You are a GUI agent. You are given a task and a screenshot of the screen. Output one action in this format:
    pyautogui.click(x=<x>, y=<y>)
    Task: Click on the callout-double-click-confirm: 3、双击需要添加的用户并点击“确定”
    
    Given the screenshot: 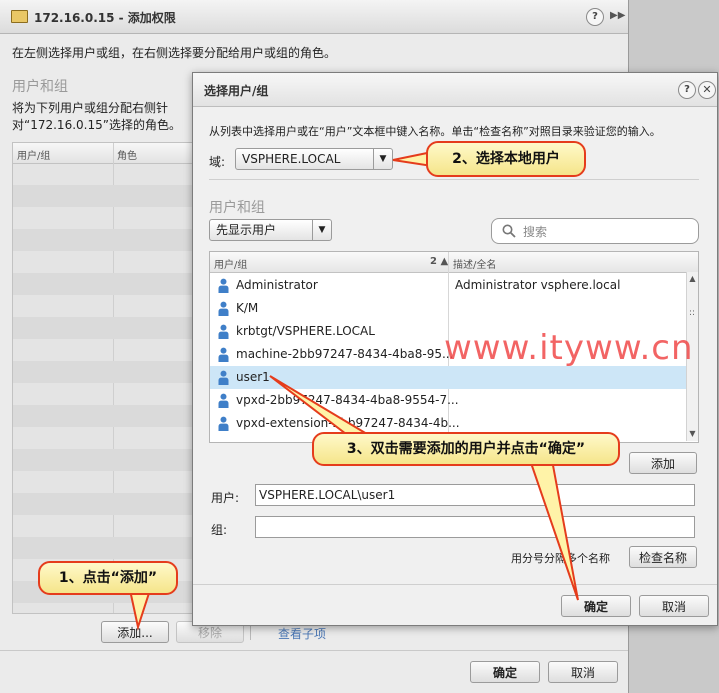 What is the action you would take?
    pyautogui.click(x=466, y=449)
    